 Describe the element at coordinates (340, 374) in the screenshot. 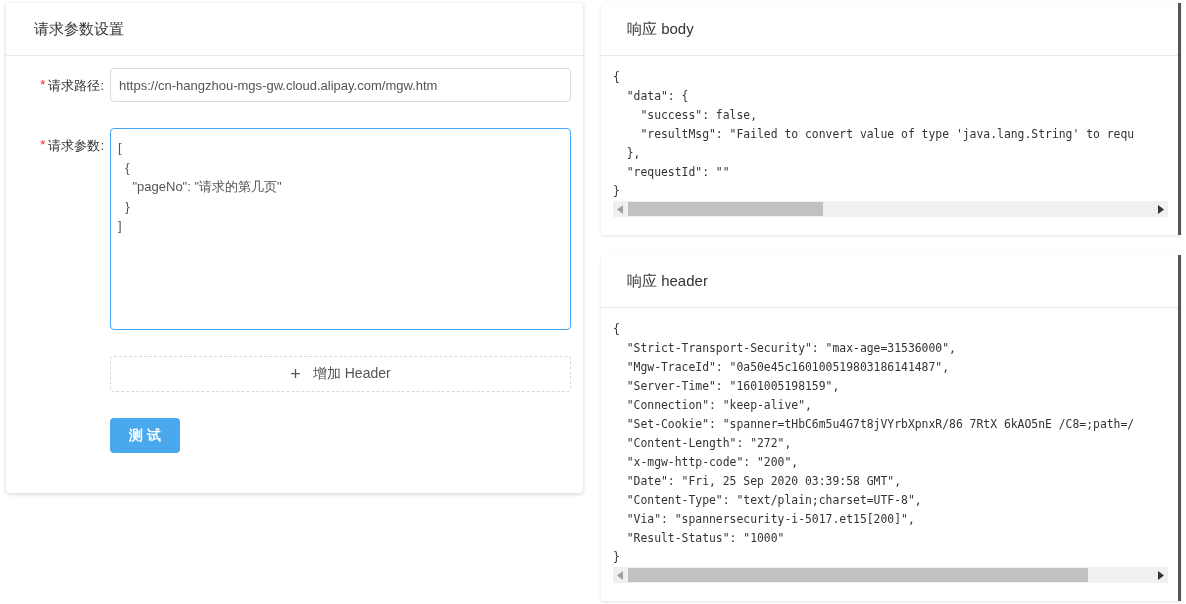

I see `add-header-button: + 增加 Header` at that location.